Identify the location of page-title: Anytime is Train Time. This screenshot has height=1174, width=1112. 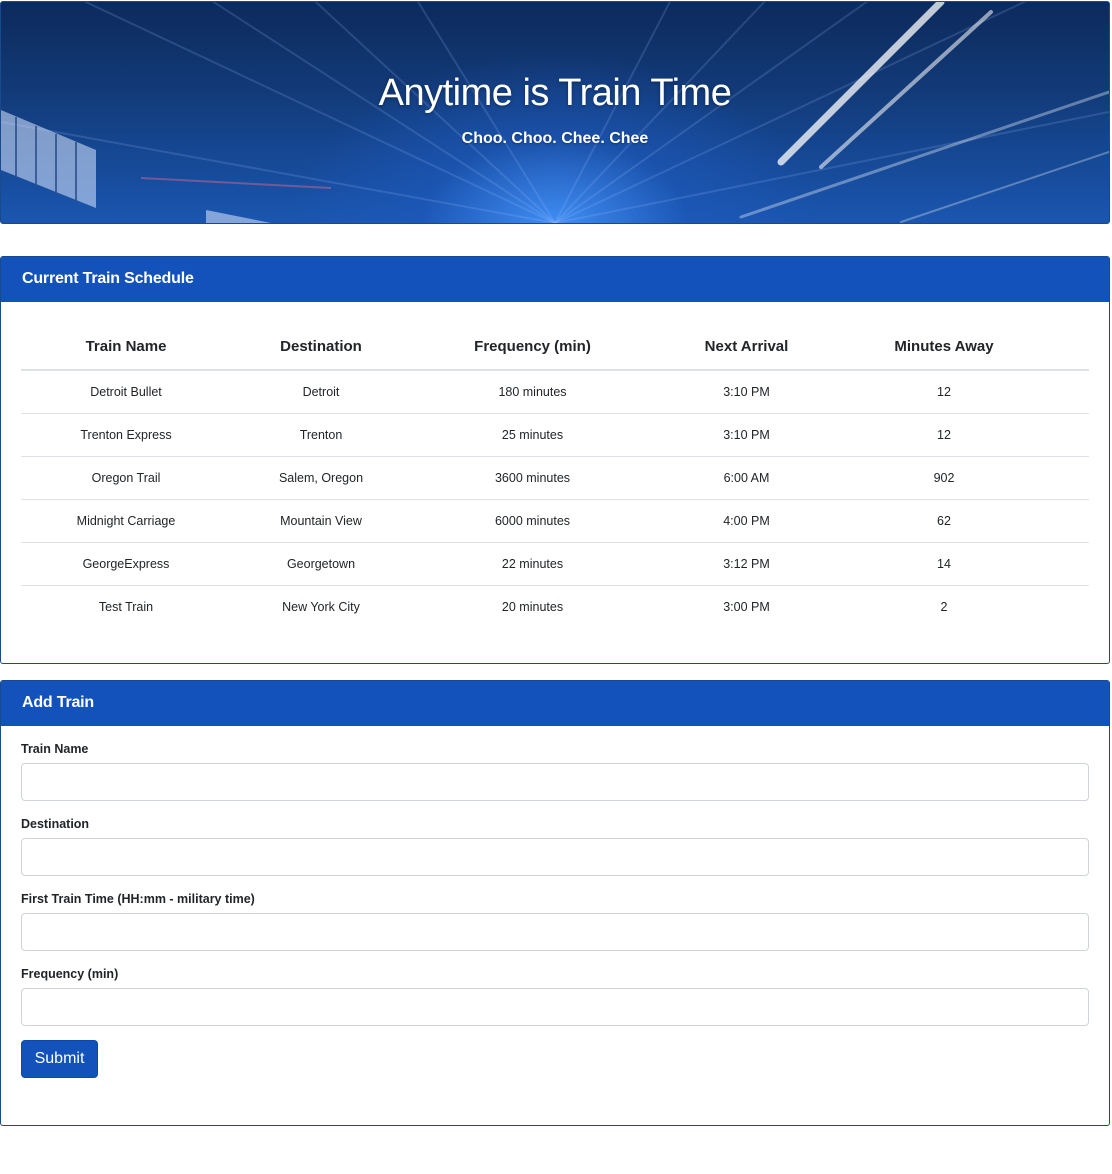
(555, 93).